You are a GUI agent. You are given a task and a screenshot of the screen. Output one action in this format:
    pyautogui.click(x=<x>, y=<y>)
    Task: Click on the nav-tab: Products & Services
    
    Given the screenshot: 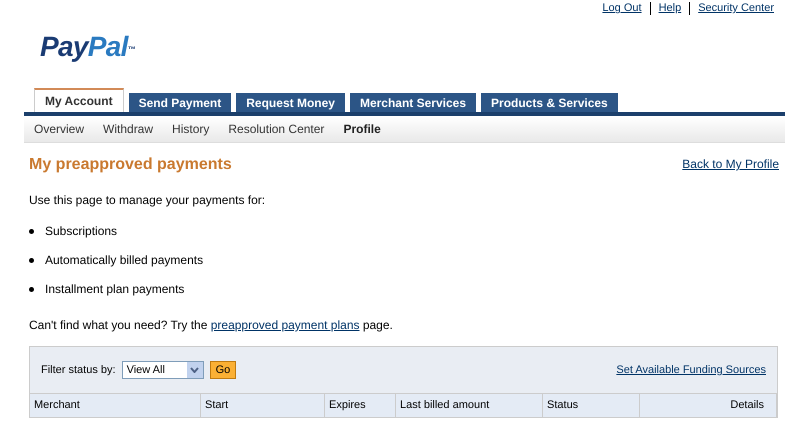 What is the action you would take?
    pyautogui.click(x=549, y=102)
    